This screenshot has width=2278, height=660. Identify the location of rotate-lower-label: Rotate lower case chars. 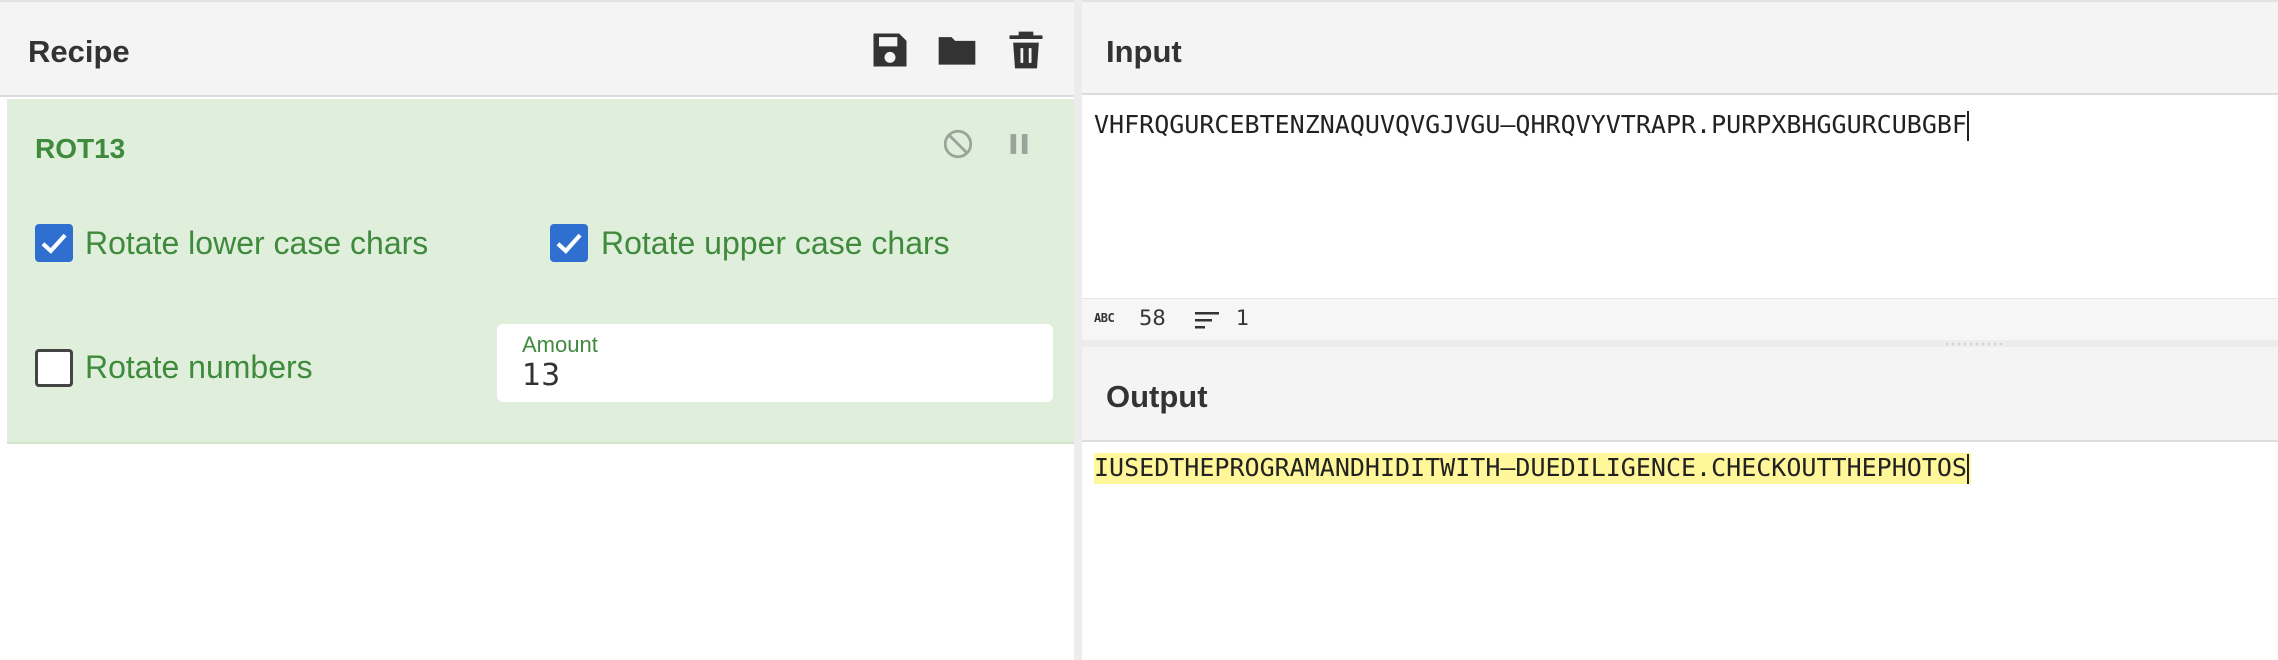
(256, 243).